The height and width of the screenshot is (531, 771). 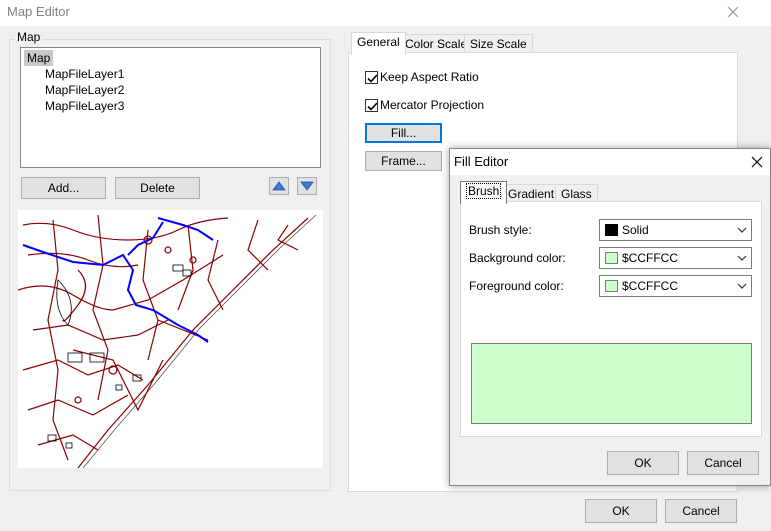 I want to click on tab-brush-label: Brush, so click(x=484, y=191).